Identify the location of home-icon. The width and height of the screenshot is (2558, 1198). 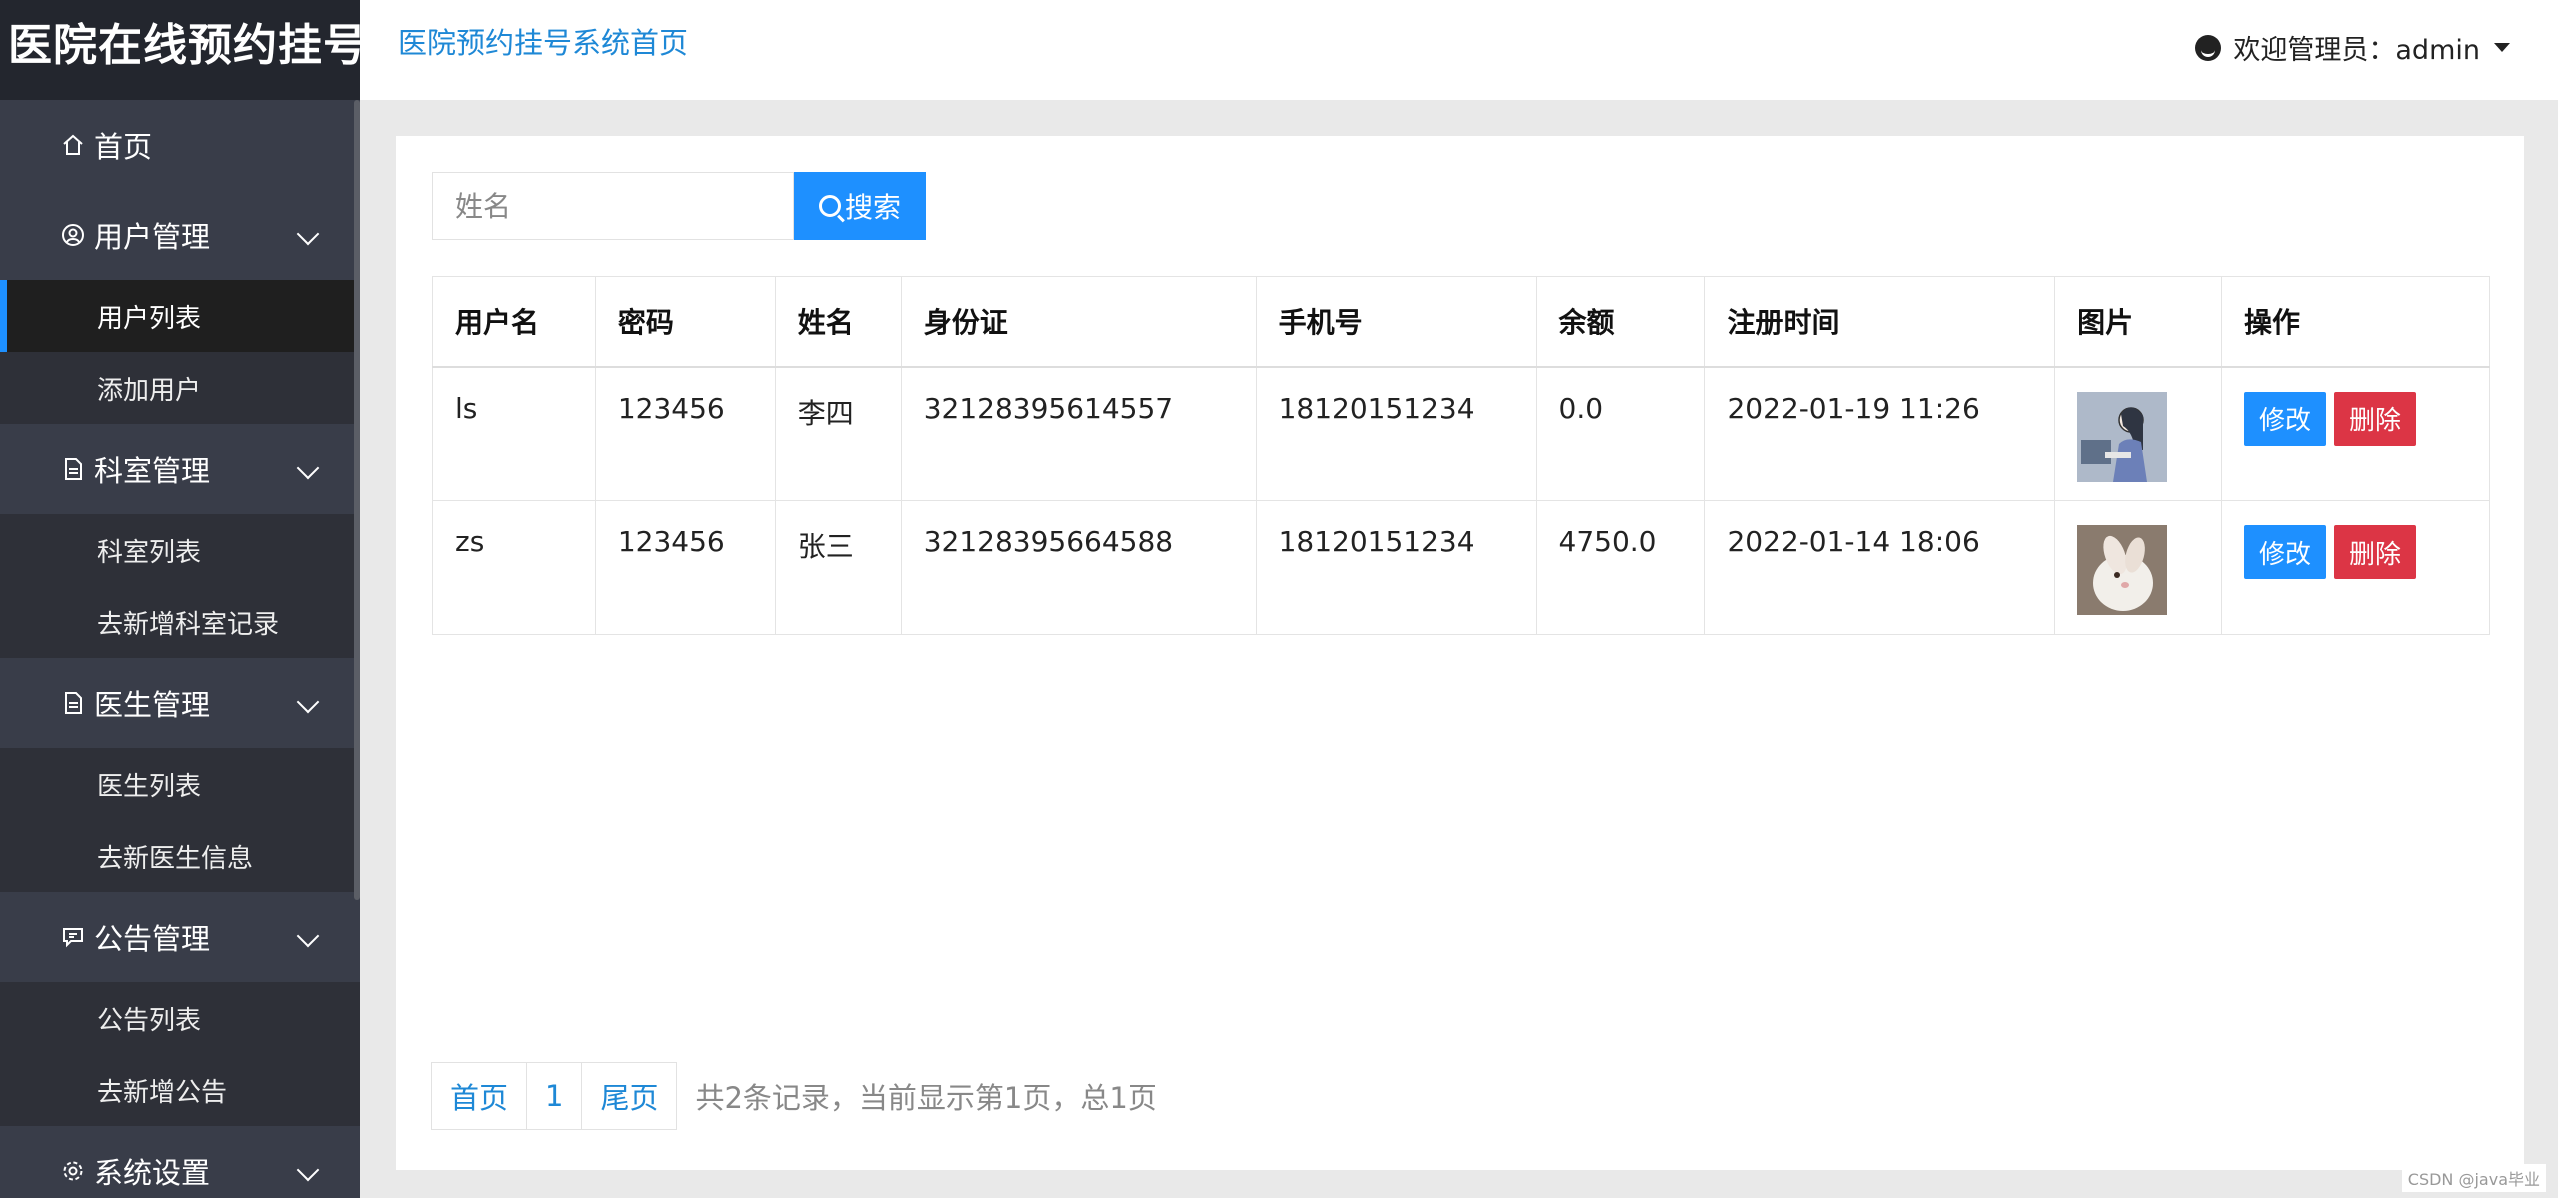
(73, 145).